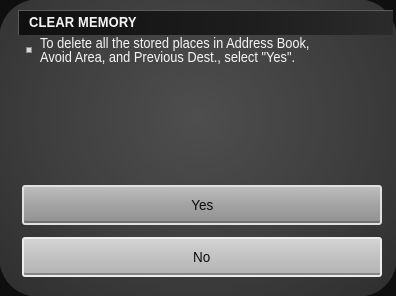 This screenshot has width=396, height=296. I want to click on no-button-label: No, so click(202, 257).